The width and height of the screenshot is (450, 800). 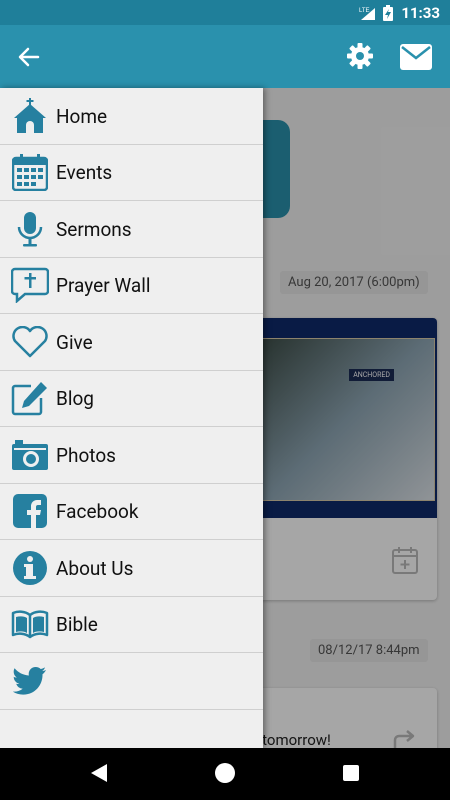 I want to click on nav-recents-icon, so click(x=351, y=773).